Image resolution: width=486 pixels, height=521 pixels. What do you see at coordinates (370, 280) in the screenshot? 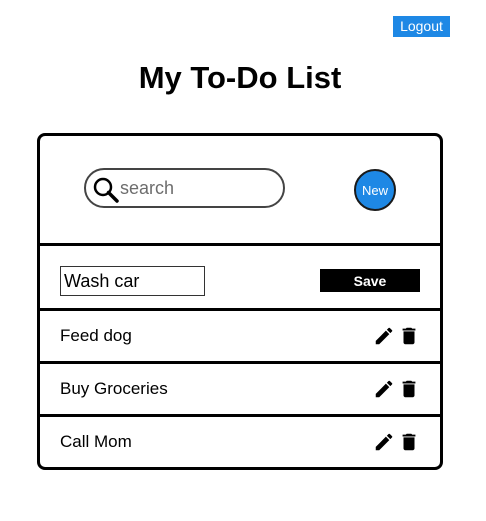
I see `save-button: Save` at bounding box center [370, 280].